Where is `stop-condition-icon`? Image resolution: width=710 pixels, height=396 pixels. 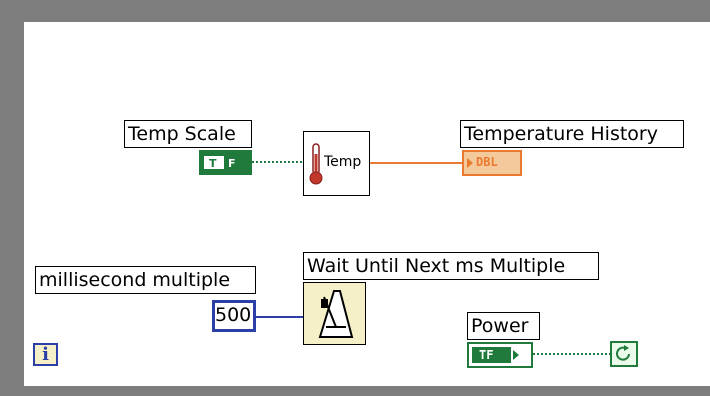 stop-condition-icon is located at coordinates (623, 353).